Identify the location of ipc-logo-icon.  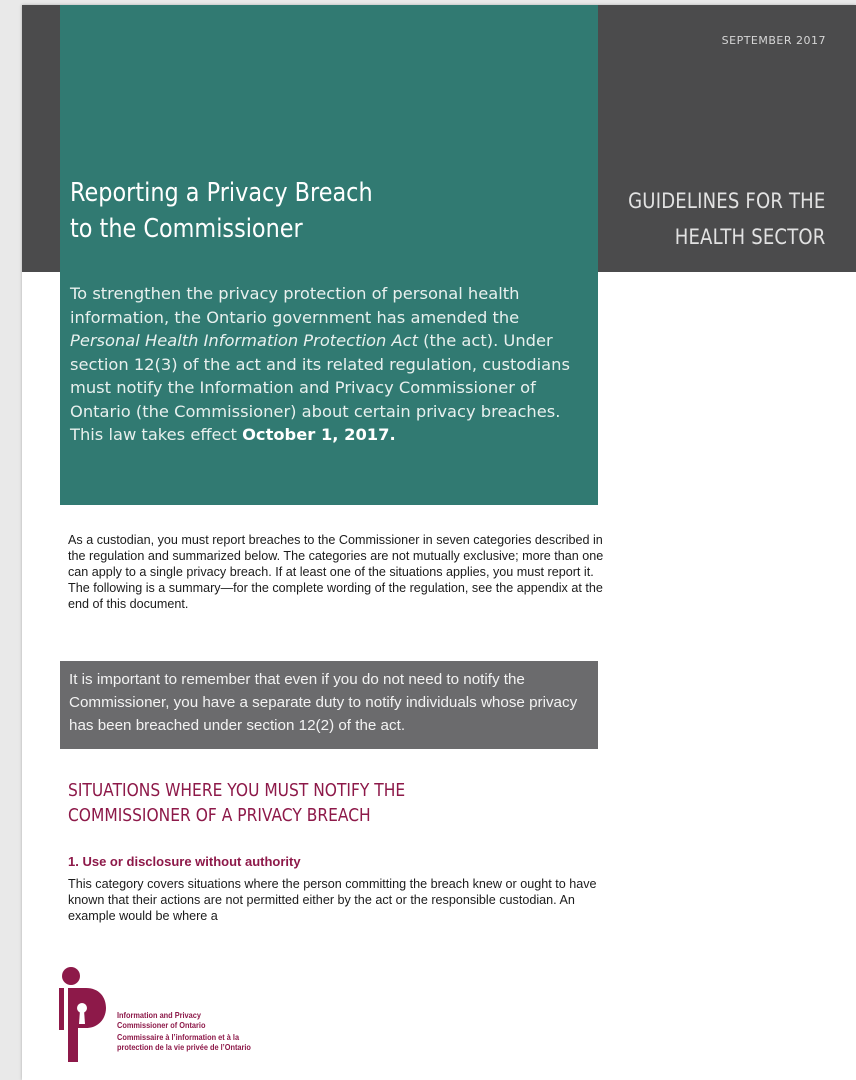
(82, 1014).